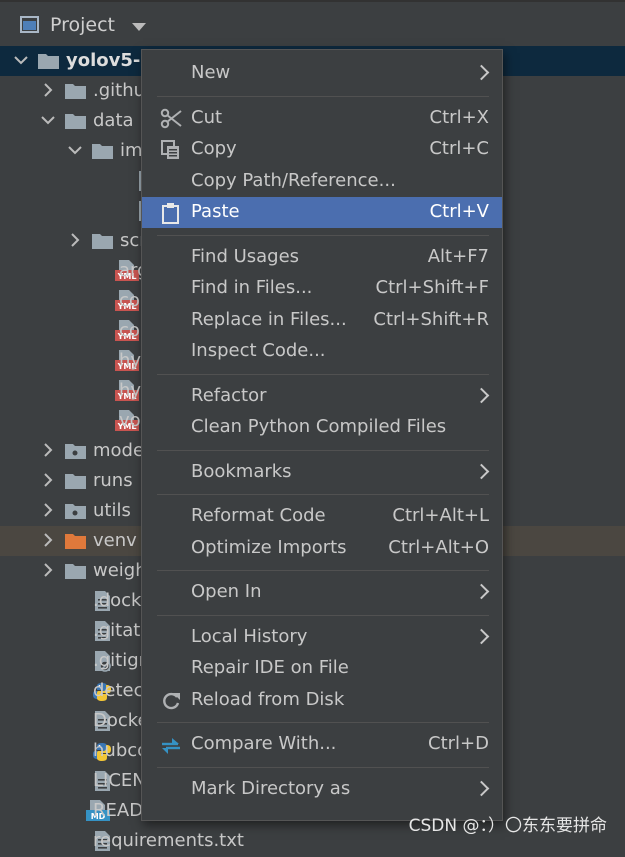 This screenshot has width=625, height=857. Describe the element at coordinates (322, 212) in the screenshot. I see `menu-item-paste: Paste Ctrl+V` at that location.